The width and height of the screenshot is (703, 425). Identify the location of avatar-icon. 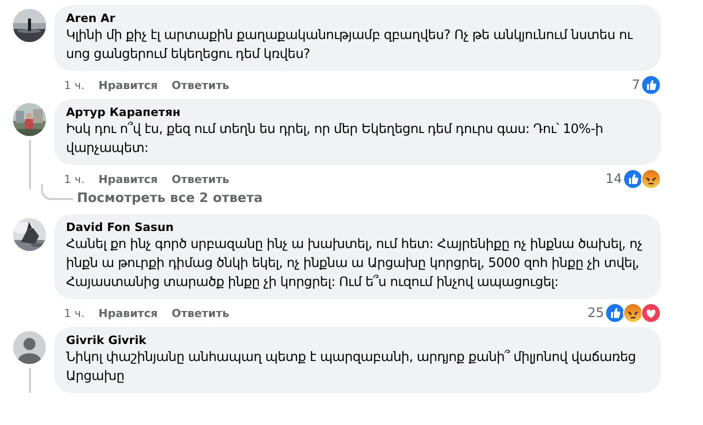
(29, 347).